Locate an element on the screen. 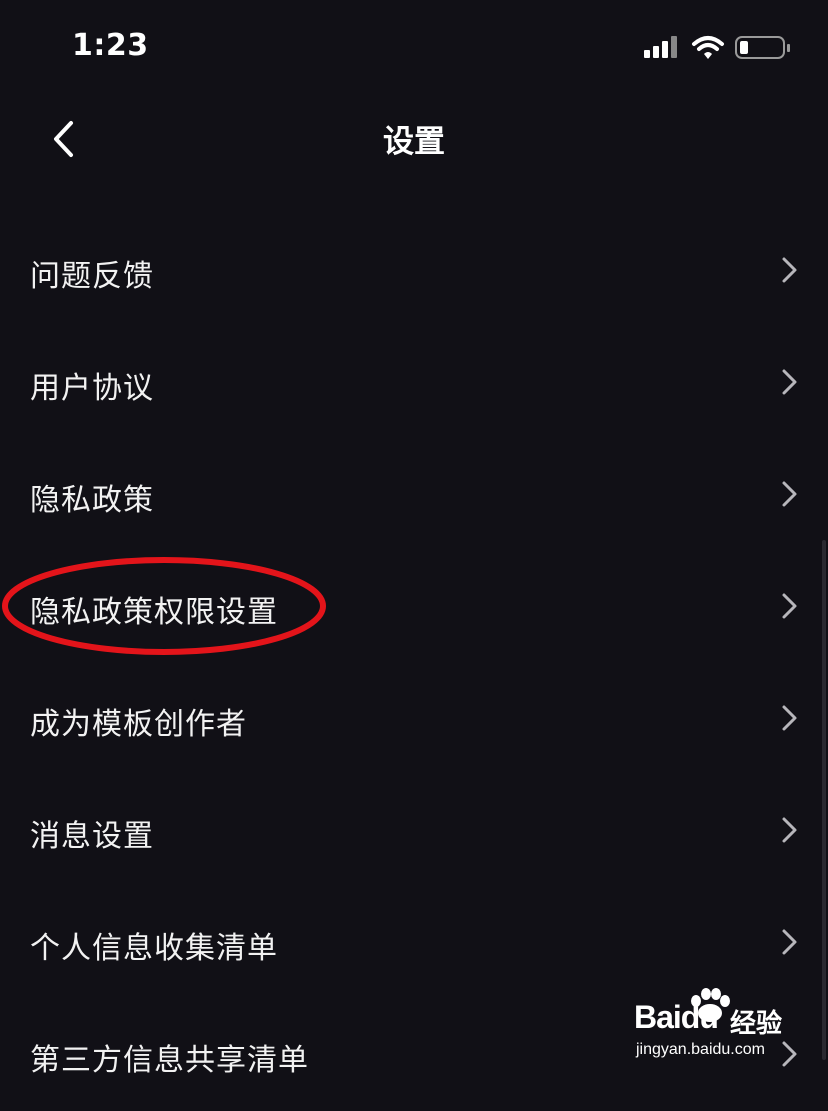  wifi-icon is located at coordinates (708, 47).